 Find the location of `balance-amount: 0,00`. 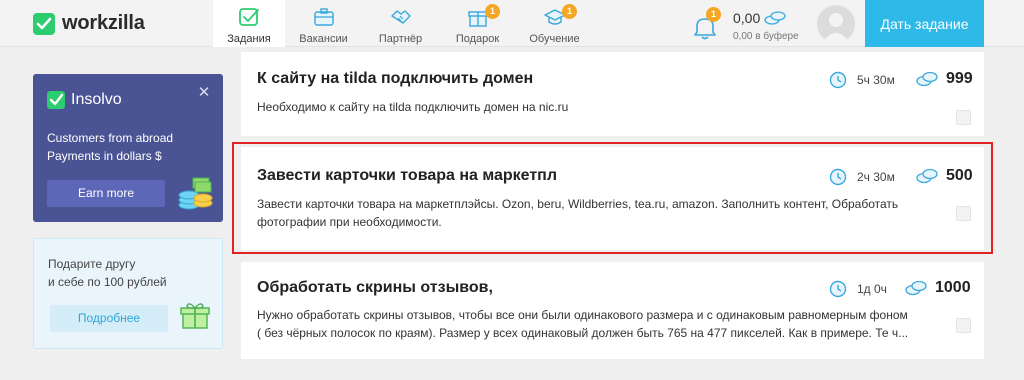

balance-amount: 0,00 is located at coordinates (747, 18).